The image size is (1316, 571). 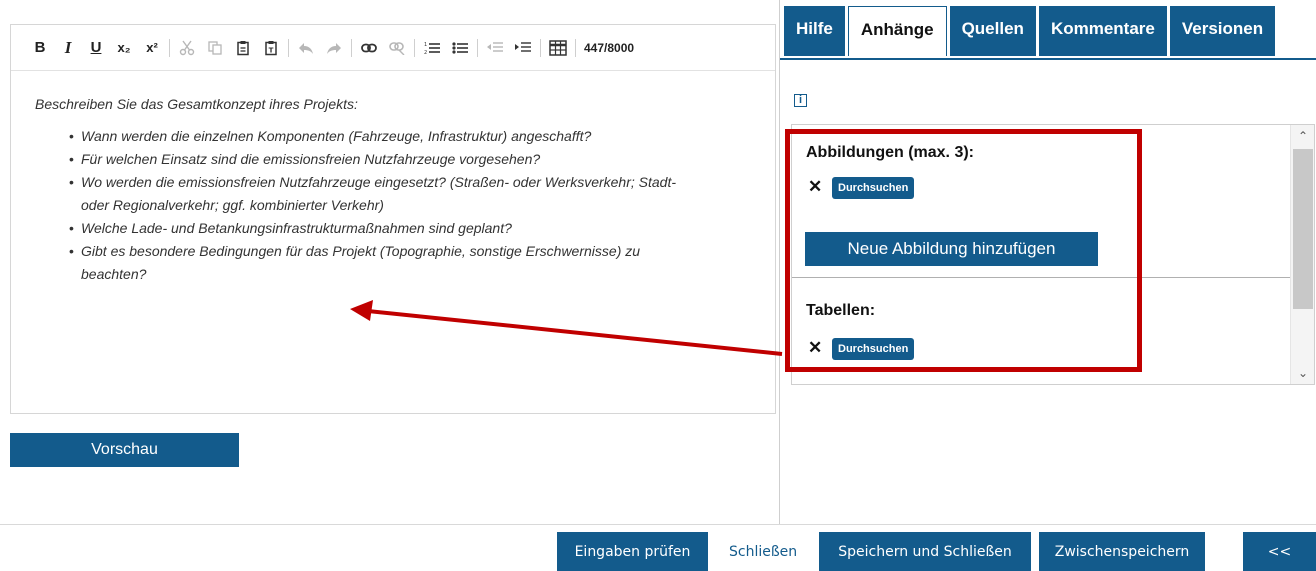 What do you see at coordinates (763, 551) in the screenshot?
I see `close-link: Schließen` at bounding box center [763, 551].